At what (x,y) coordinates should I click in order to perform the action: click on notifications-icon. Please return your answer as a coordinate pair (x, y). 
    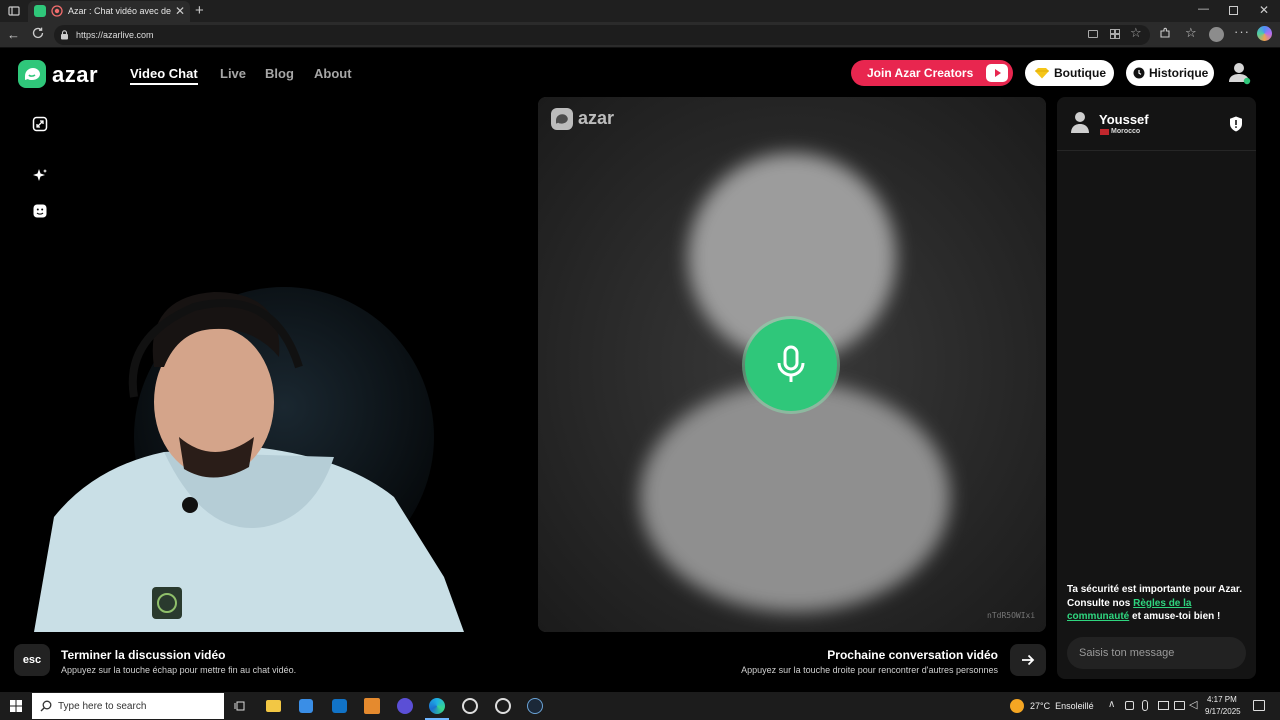
    Looking at the image, I should click on (1259, 705).